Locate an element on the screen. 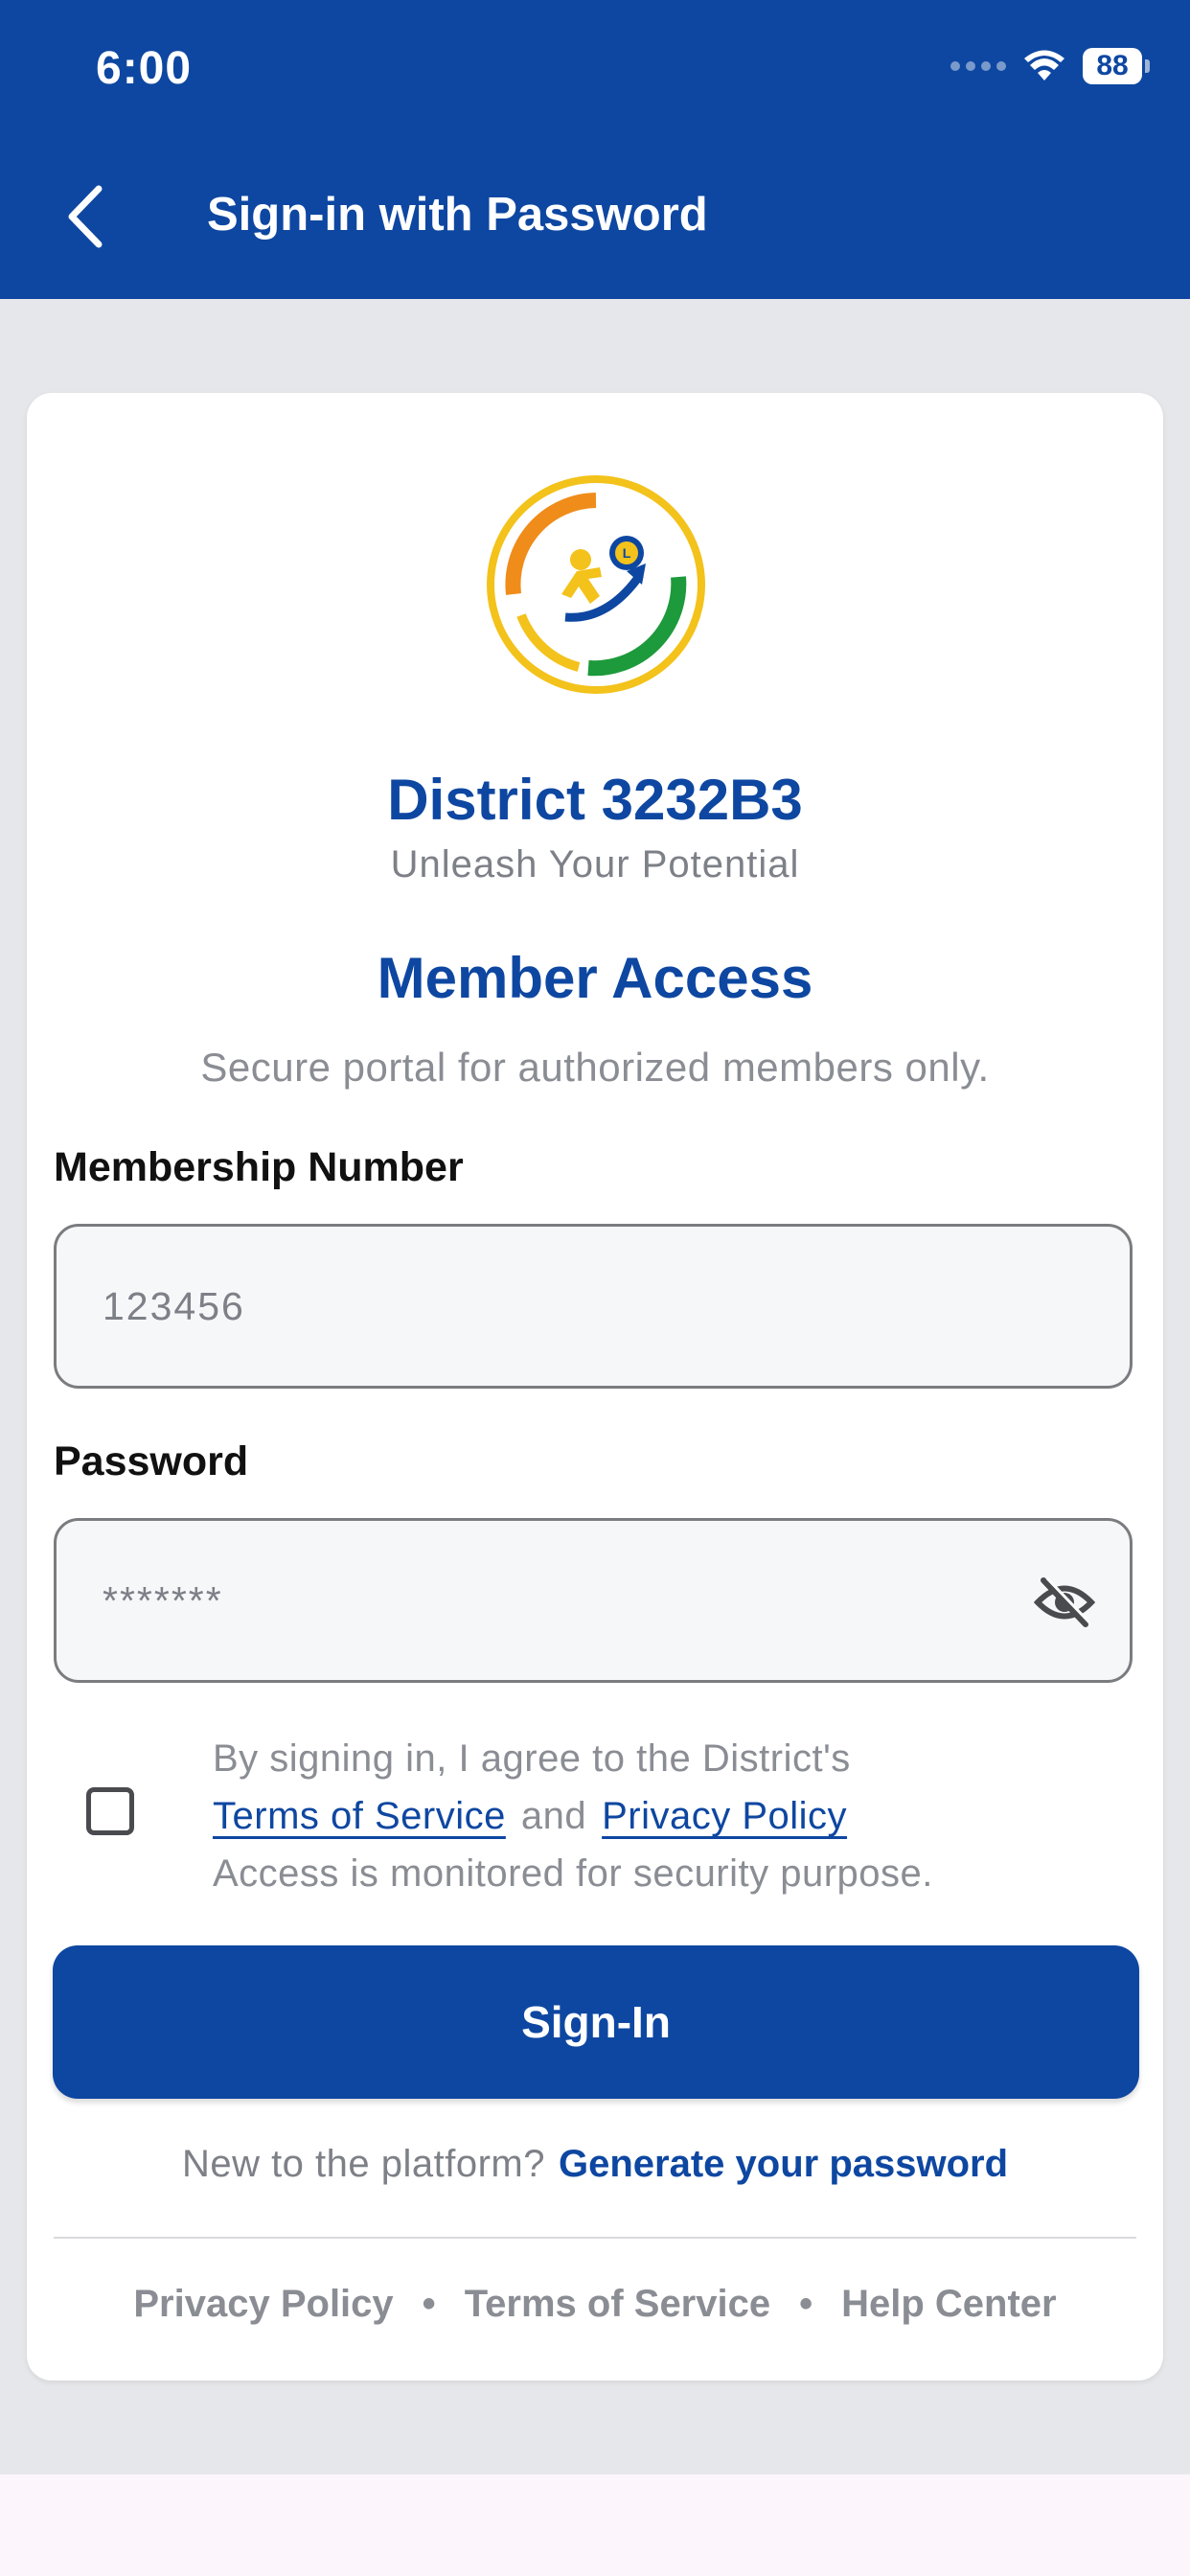 This screenshot has width=1190, height=2576. svg-text: L is located at coordinates (627, 553).